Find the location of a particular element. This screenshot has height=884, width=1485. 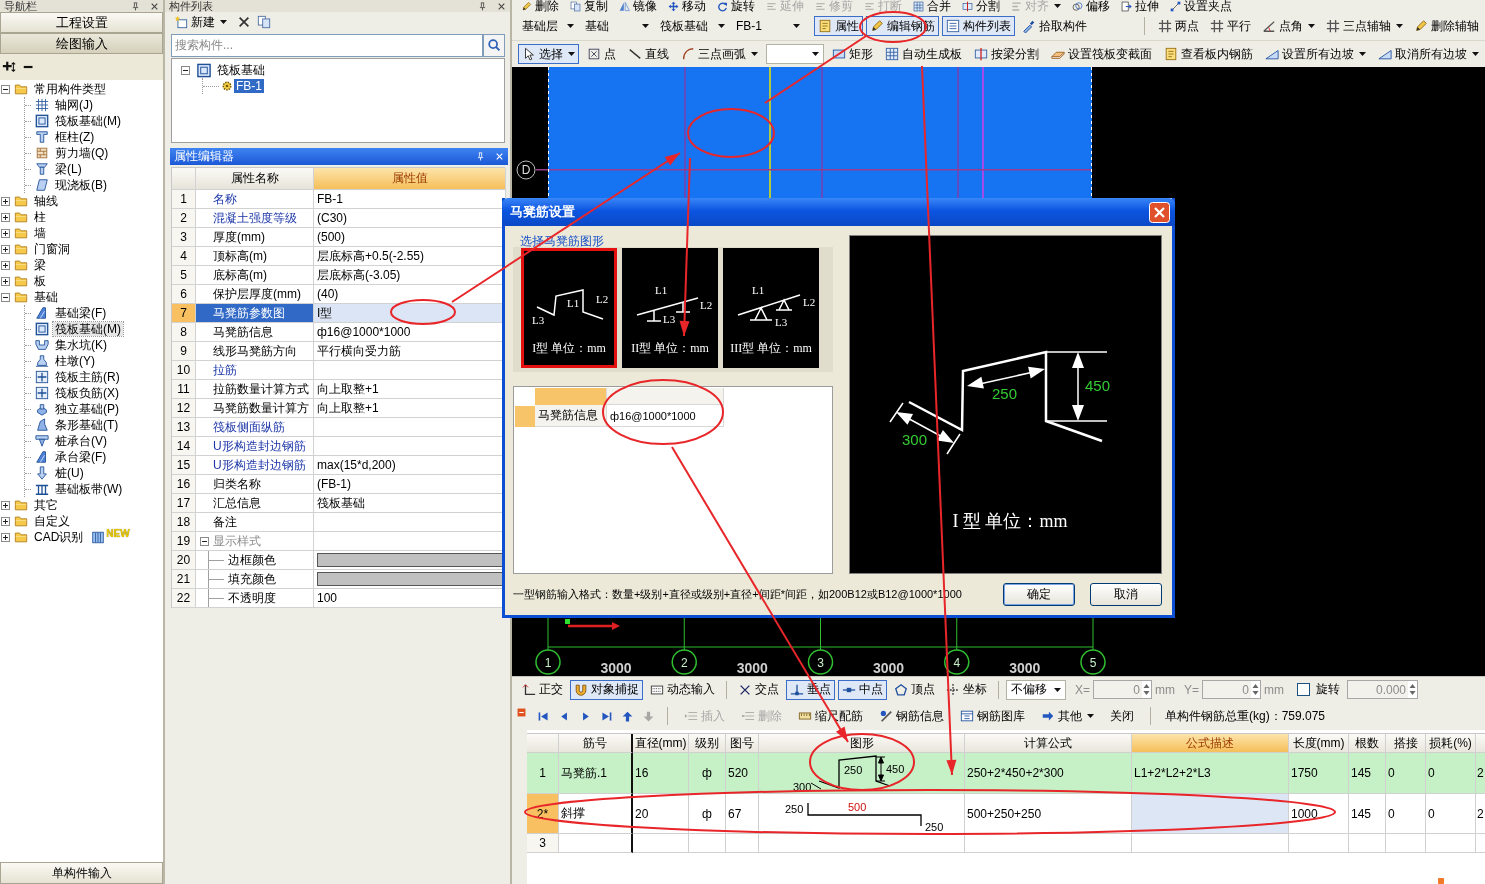

toolbar-button: 点角 is located at coordinates (1288, 26).